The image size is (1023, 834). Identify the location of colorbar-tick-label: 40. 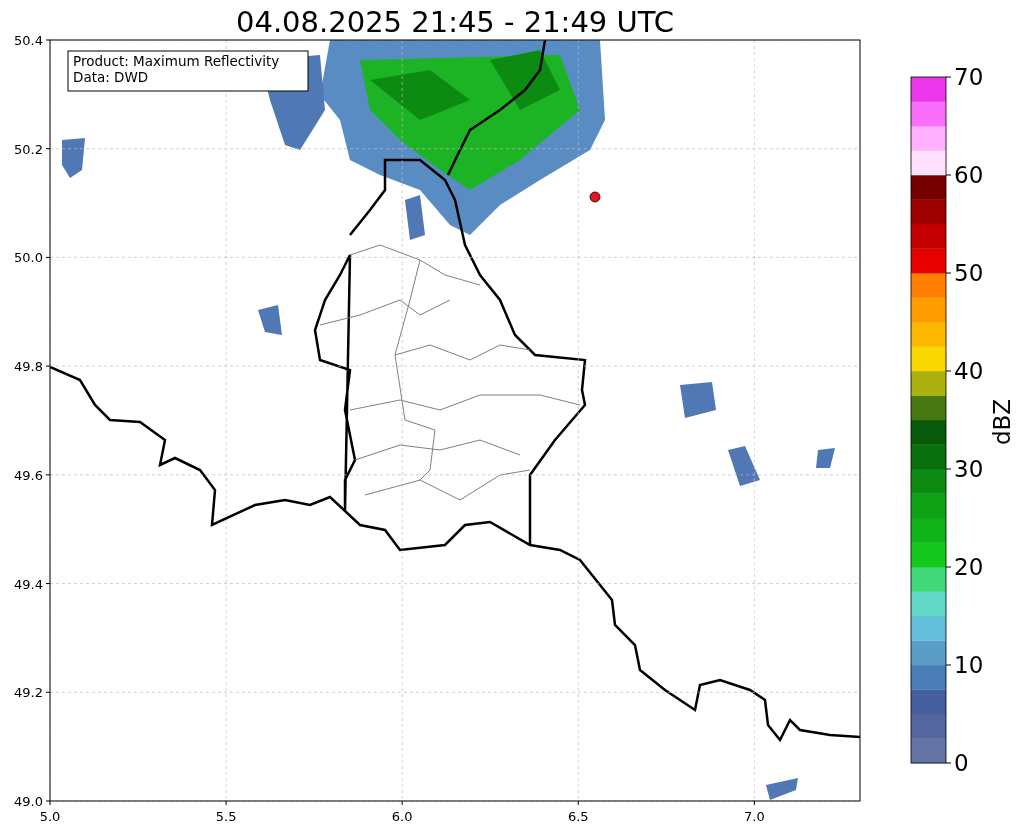
(969, 371).